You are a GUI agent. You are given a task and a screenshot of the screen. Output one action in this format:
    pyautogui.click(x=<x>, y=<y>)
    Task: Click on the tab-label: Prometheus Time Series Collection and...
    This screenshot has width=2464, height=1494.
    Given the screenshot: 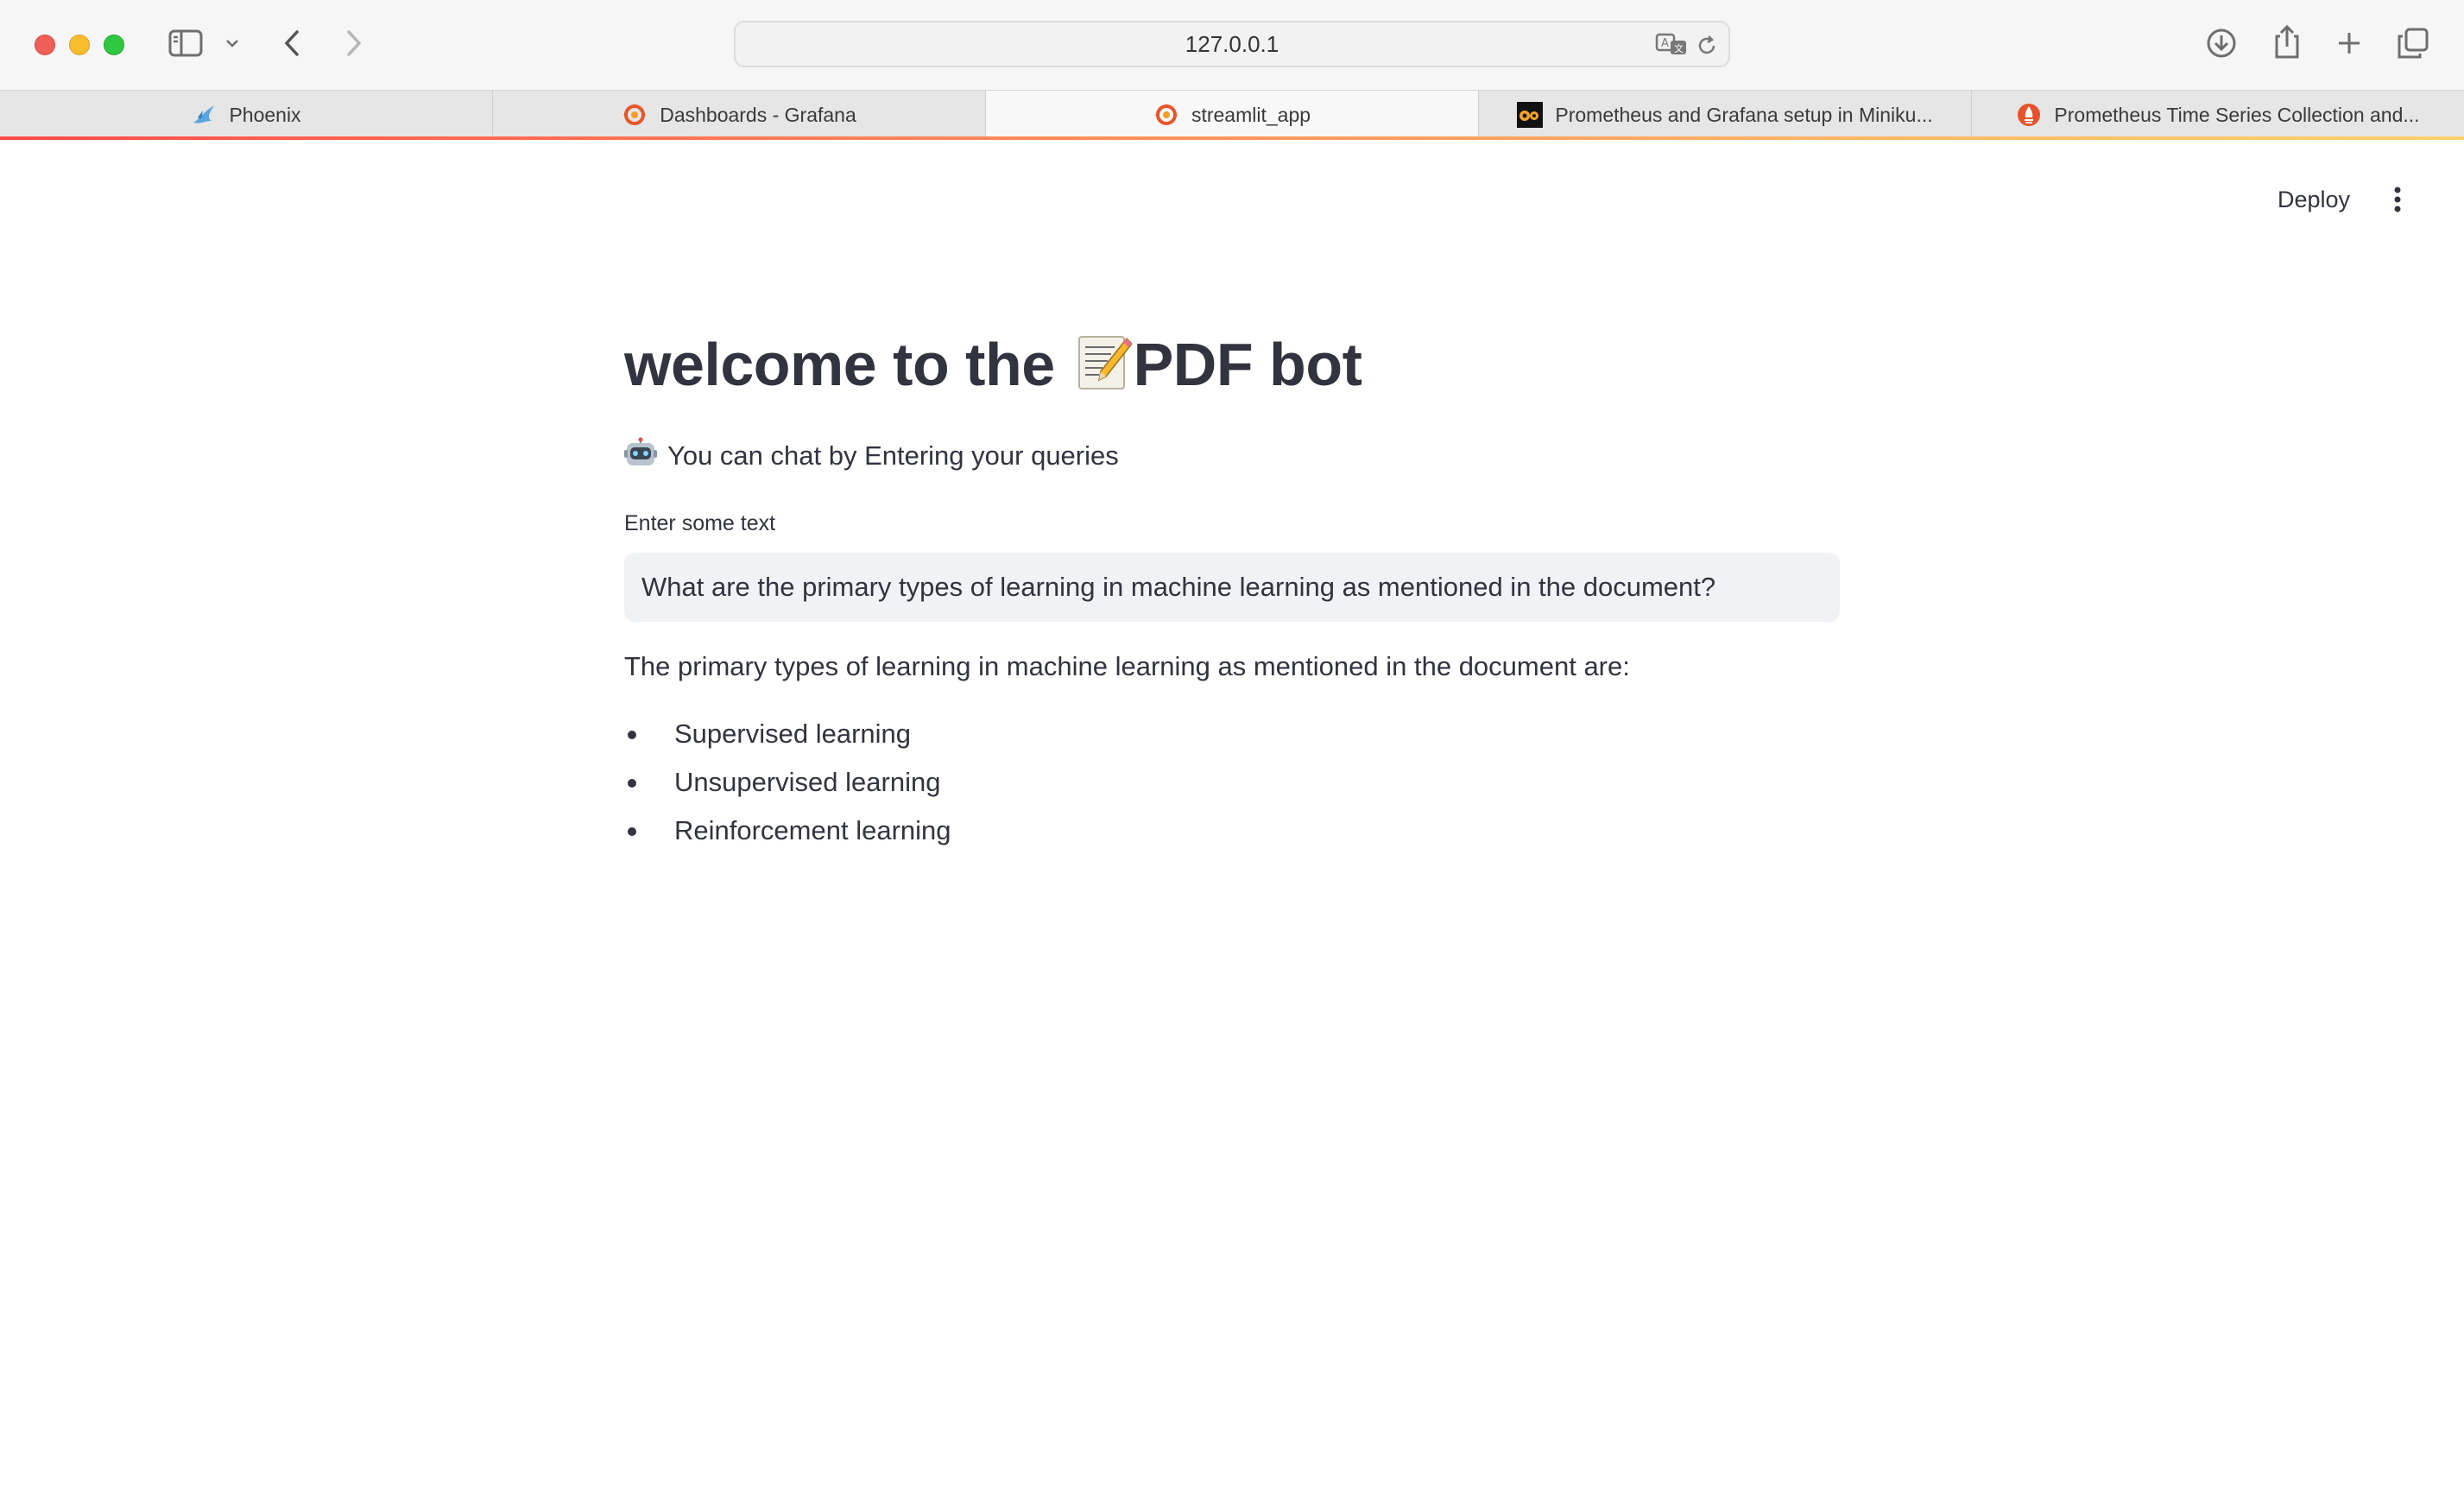 What is the action you would take?
    pyautogui.click(x=2237, y=114)
    